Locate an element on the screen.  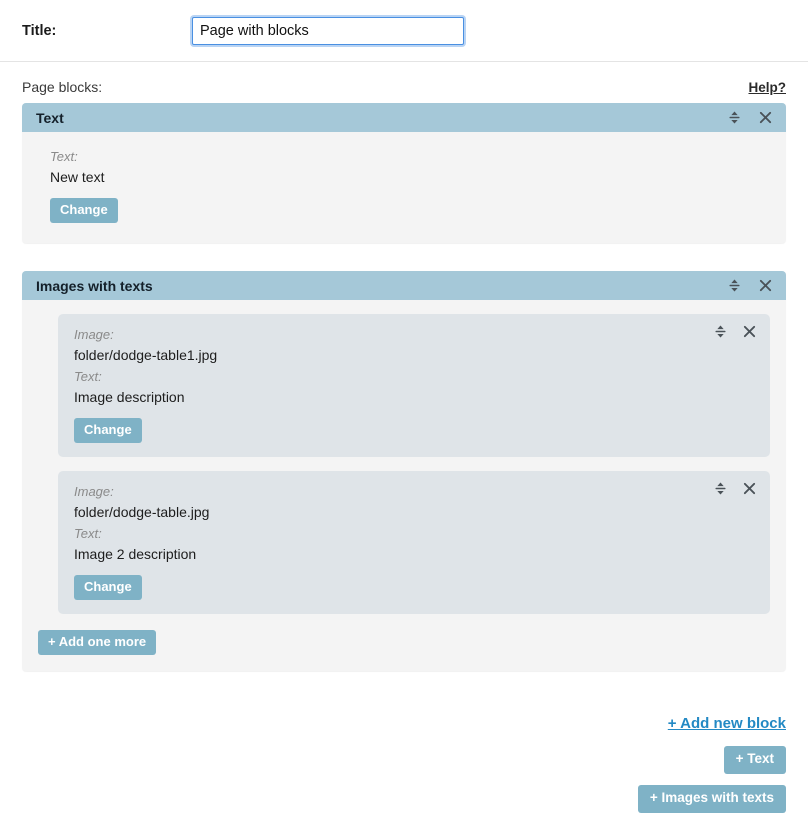
title-input is located at coordinates (328, 30).